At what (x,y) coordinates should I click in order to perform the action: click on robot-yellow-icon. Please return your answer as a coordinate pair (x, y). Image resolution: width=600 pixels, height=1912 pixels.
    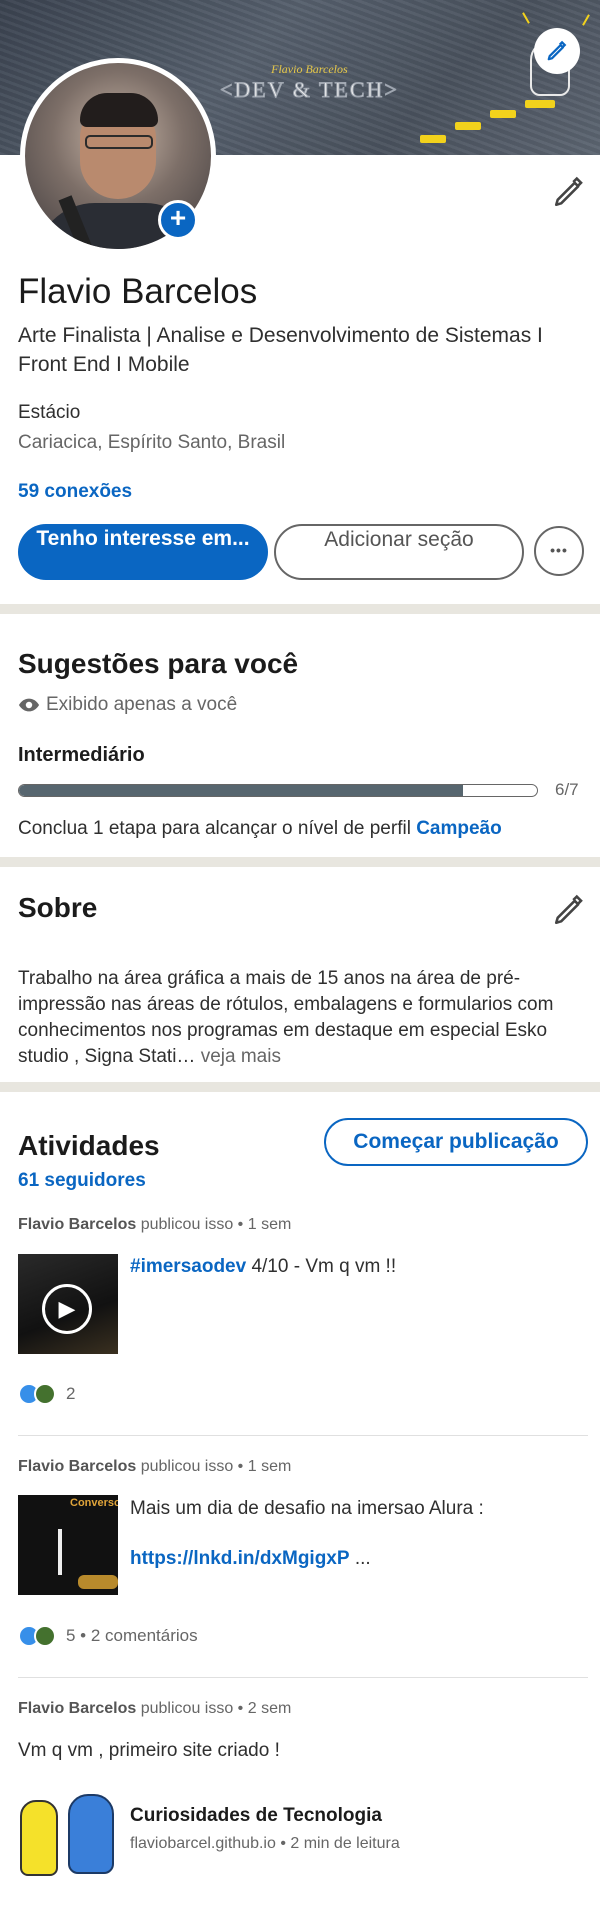
    Looking at the image, I should click on (39, 1838).